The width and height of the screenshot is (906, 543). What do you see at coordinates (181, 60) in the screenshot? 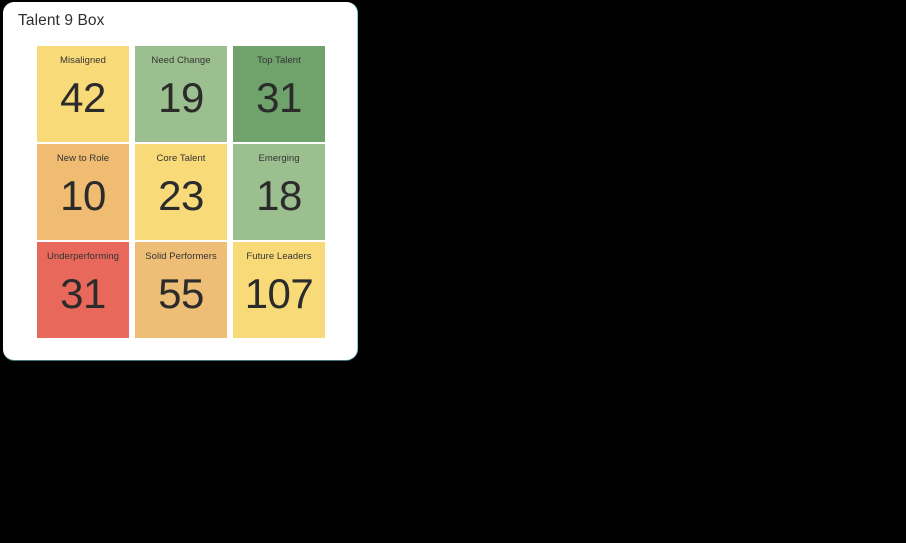
I see `nine-box-cell-label: Need Change` at bounding box center [181, 60].